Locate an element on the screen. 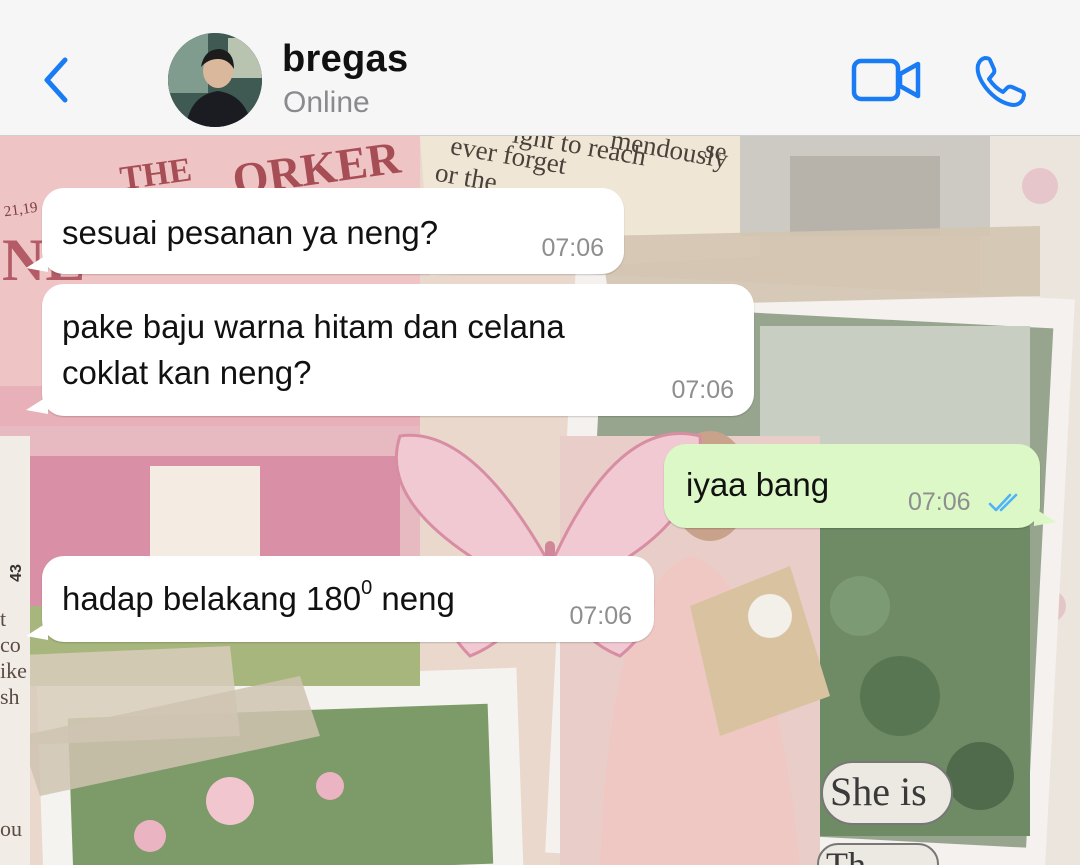  wallpaper-sticker-line1: She is is located at coordinates (878, 791).